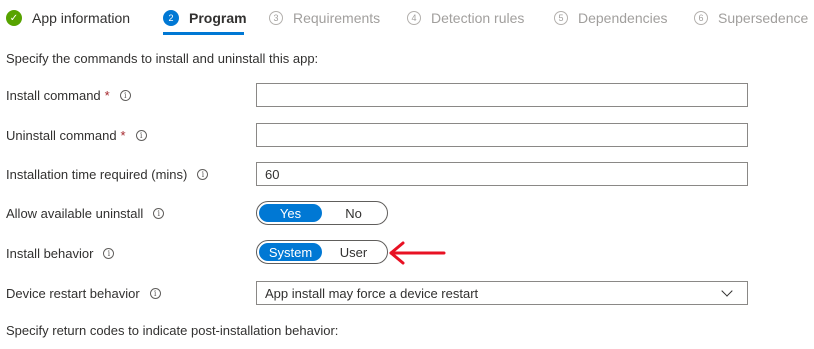 This screenshot has height=349, width=814. What do you see at coordinates (290, 213) in the screenshot?
I see `toggle-option-yes: Yes` at bounding box center [290, 213].